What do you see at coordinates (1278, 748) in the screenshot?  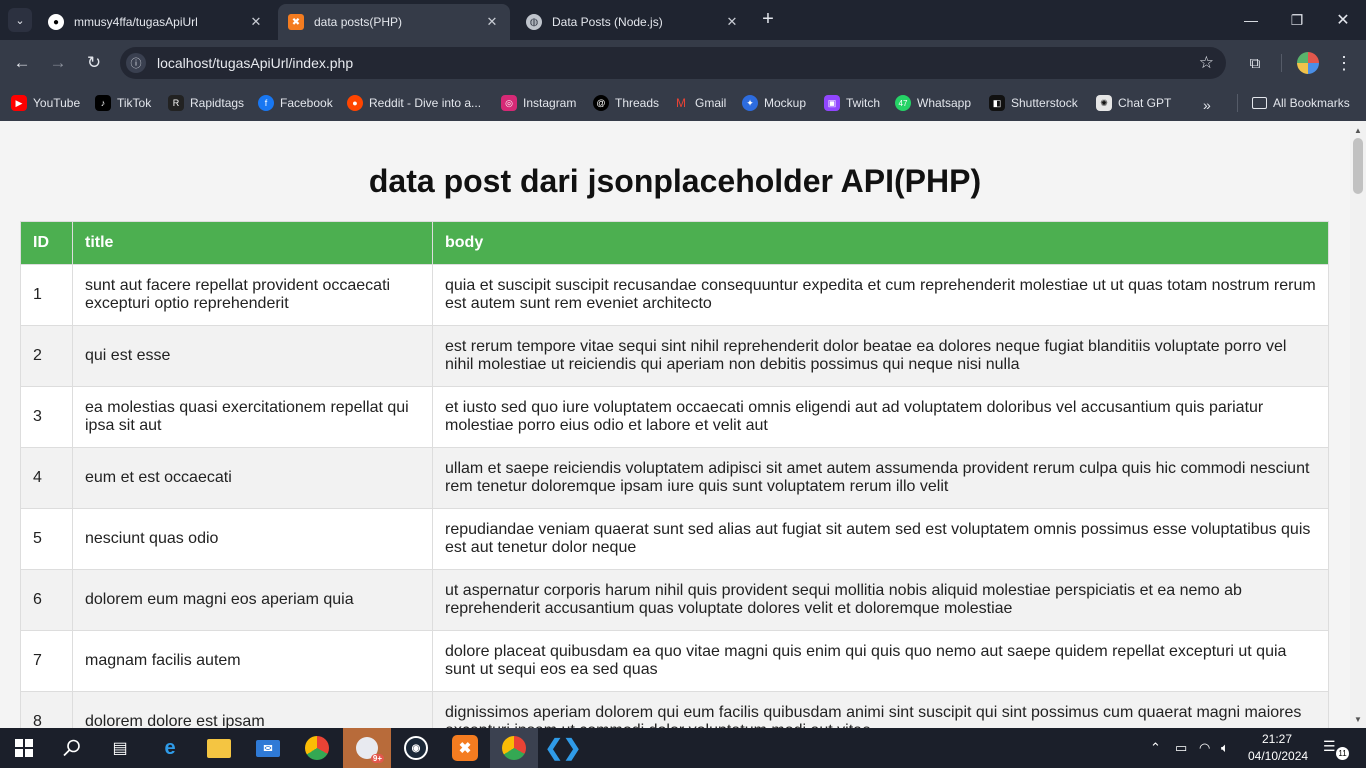 I see `system-clock: 21:27 04/10/2024` at bounding box center [1278, 748].